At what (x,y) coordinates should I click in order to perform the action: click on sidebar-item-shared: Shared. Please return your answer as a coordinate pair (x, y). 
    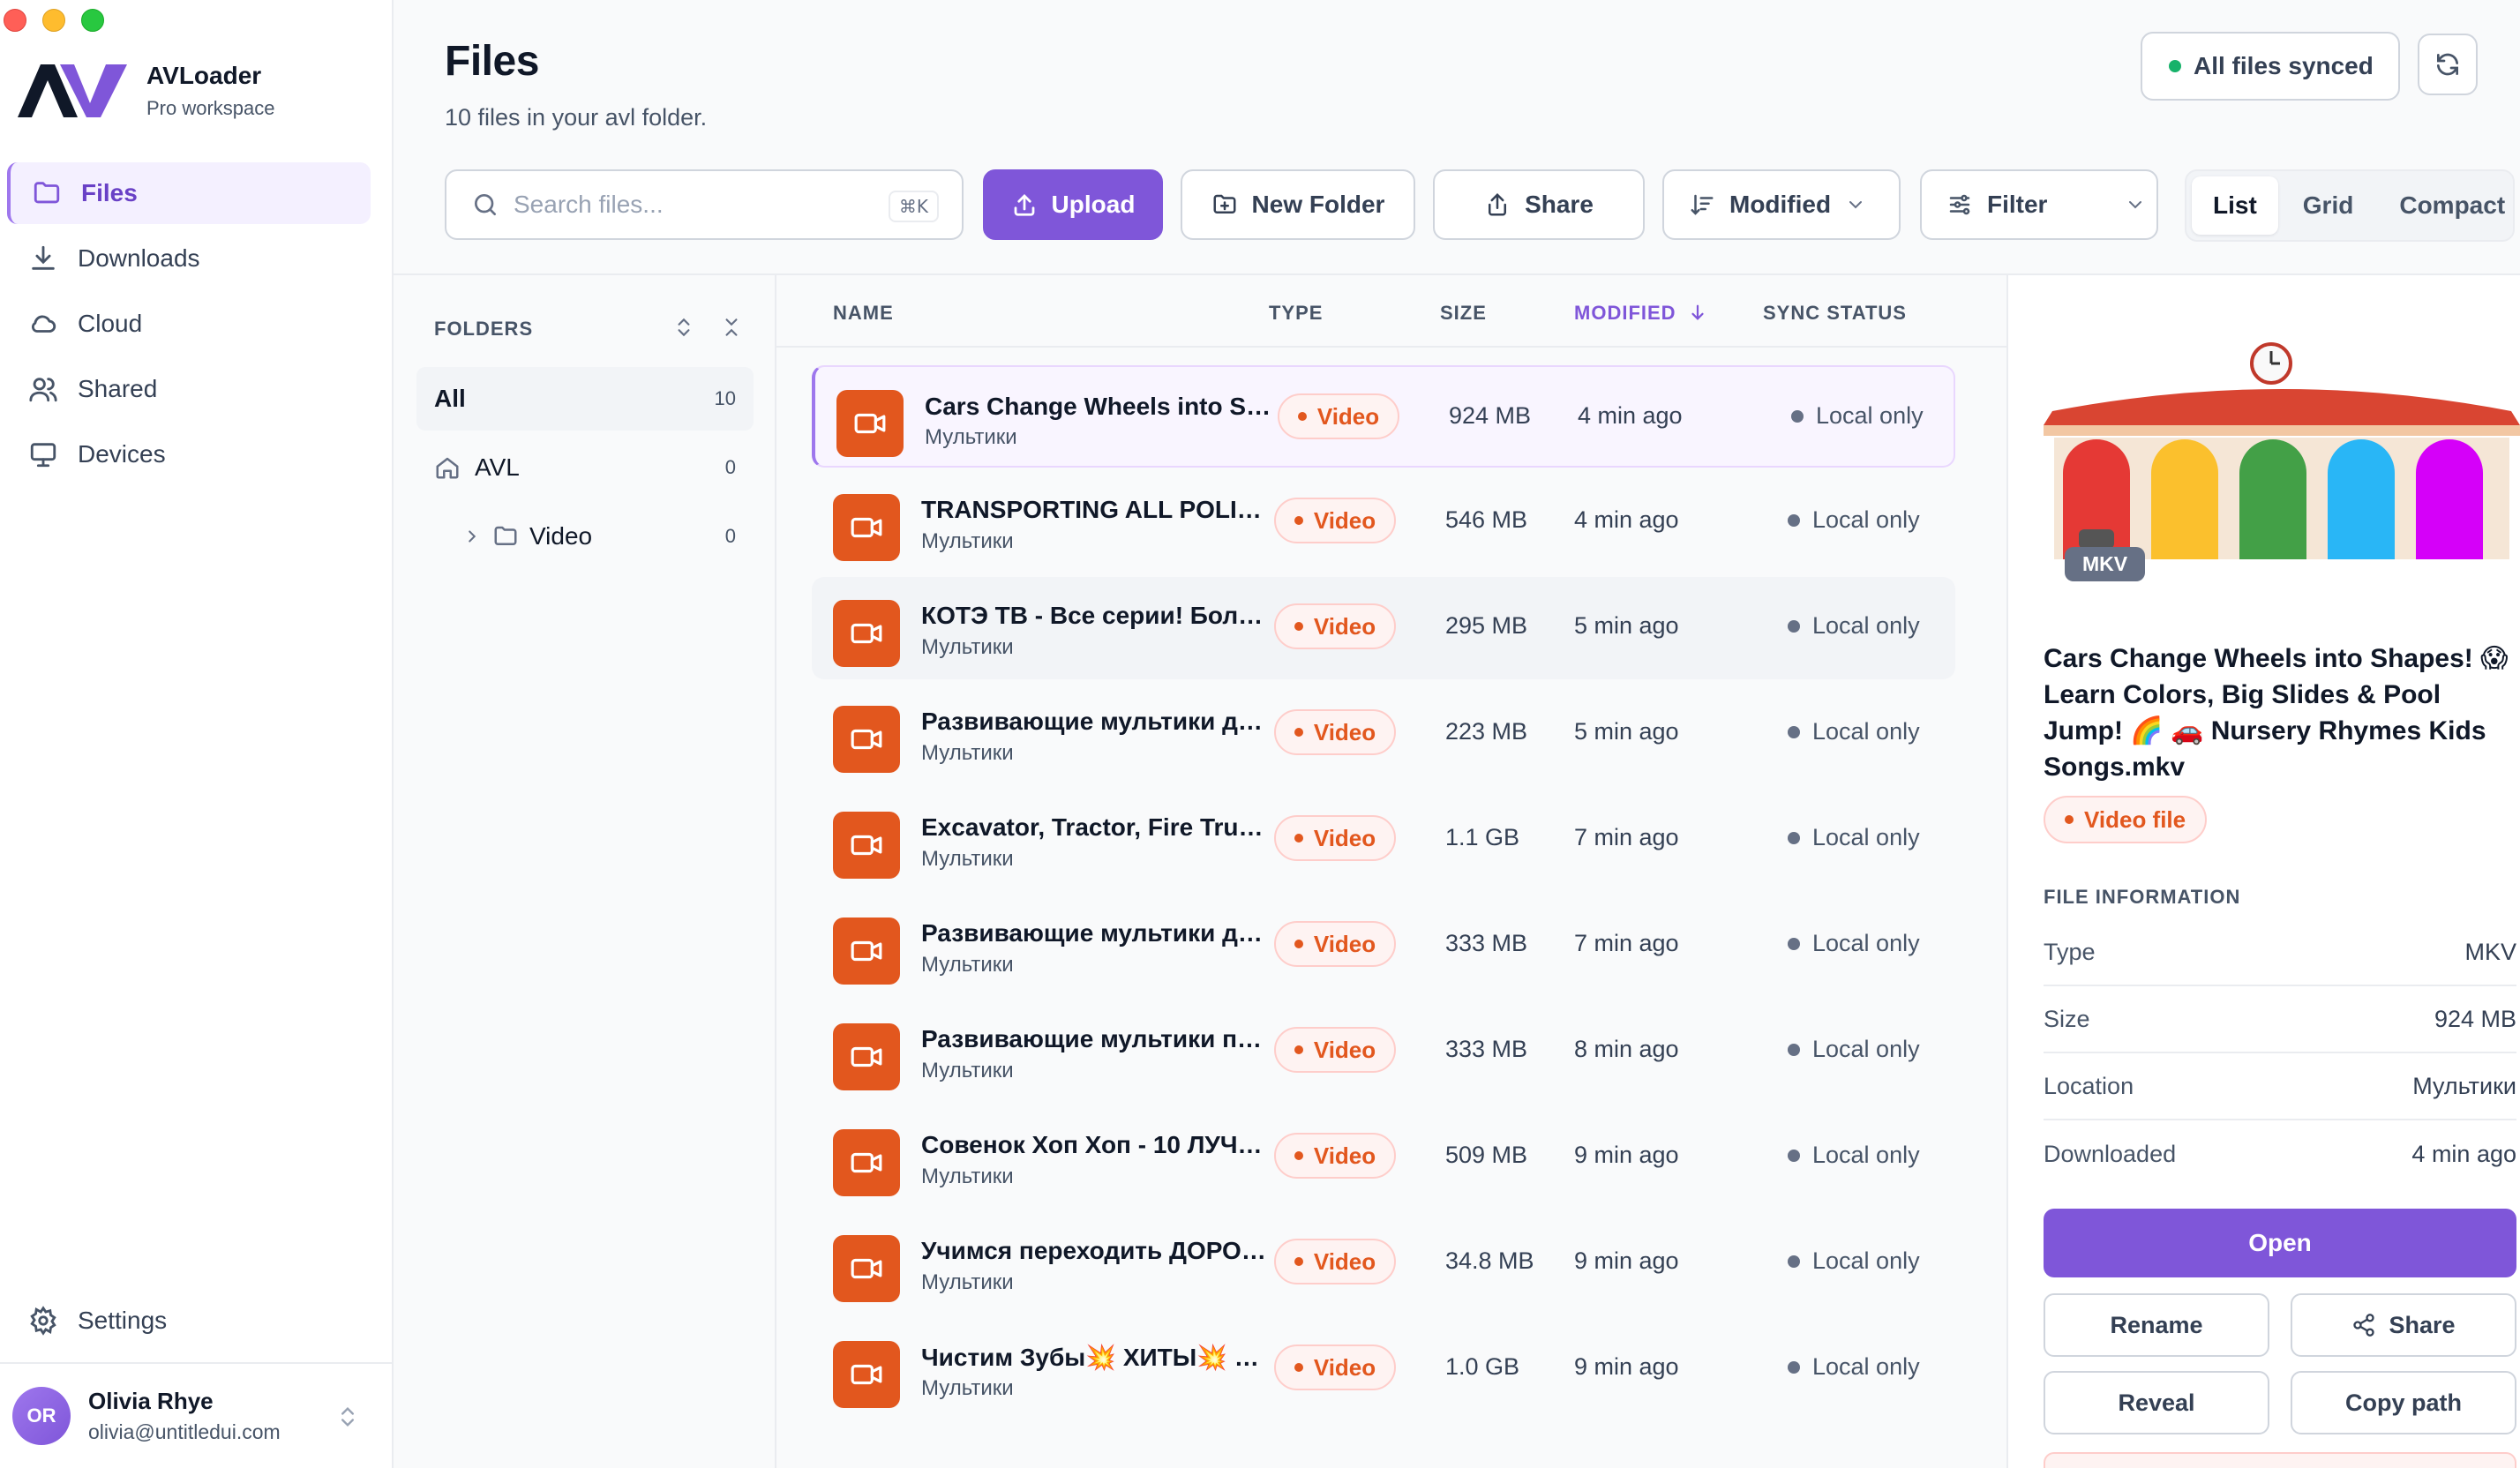
    Looking at the image, I should click on (189, 389).